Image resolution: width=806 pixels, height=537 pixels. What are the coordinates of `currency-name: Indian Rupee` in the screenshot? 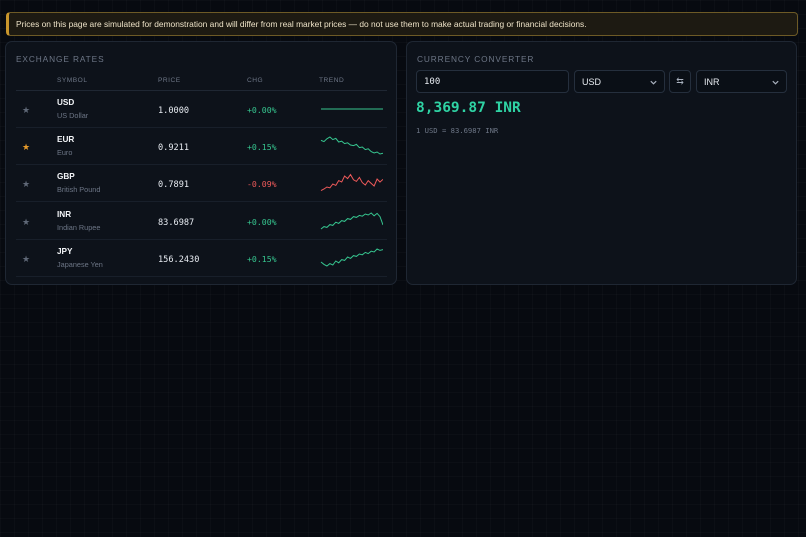 It's located at (79, 227).